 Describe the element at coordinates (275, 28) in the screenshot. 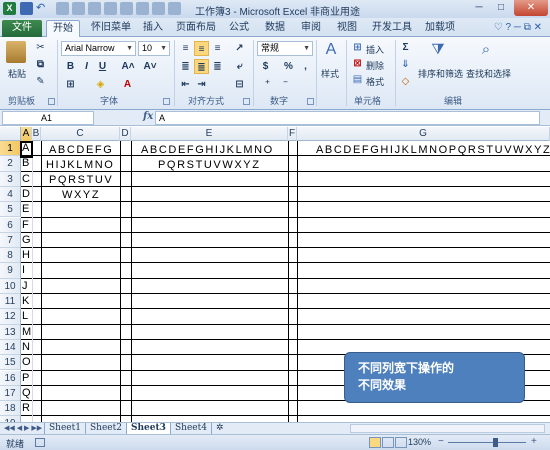

I see `tab-data: 数据` at that location.